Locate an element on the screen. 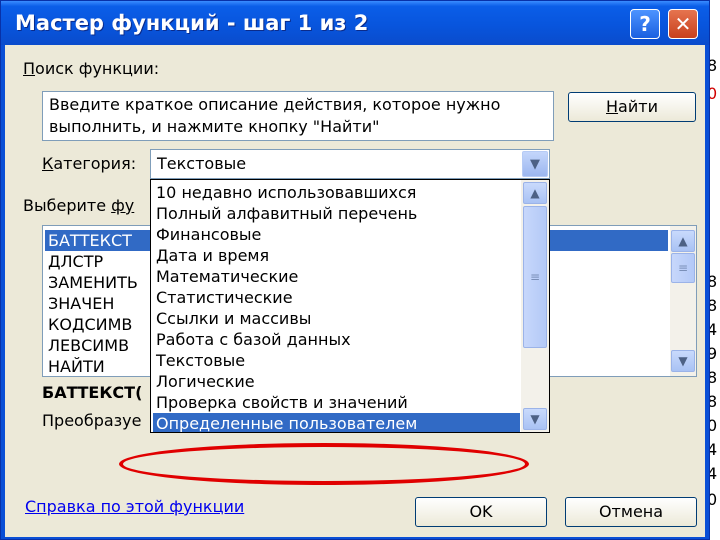  list-item: ДЛСТР is located at coordinates (75, 261).